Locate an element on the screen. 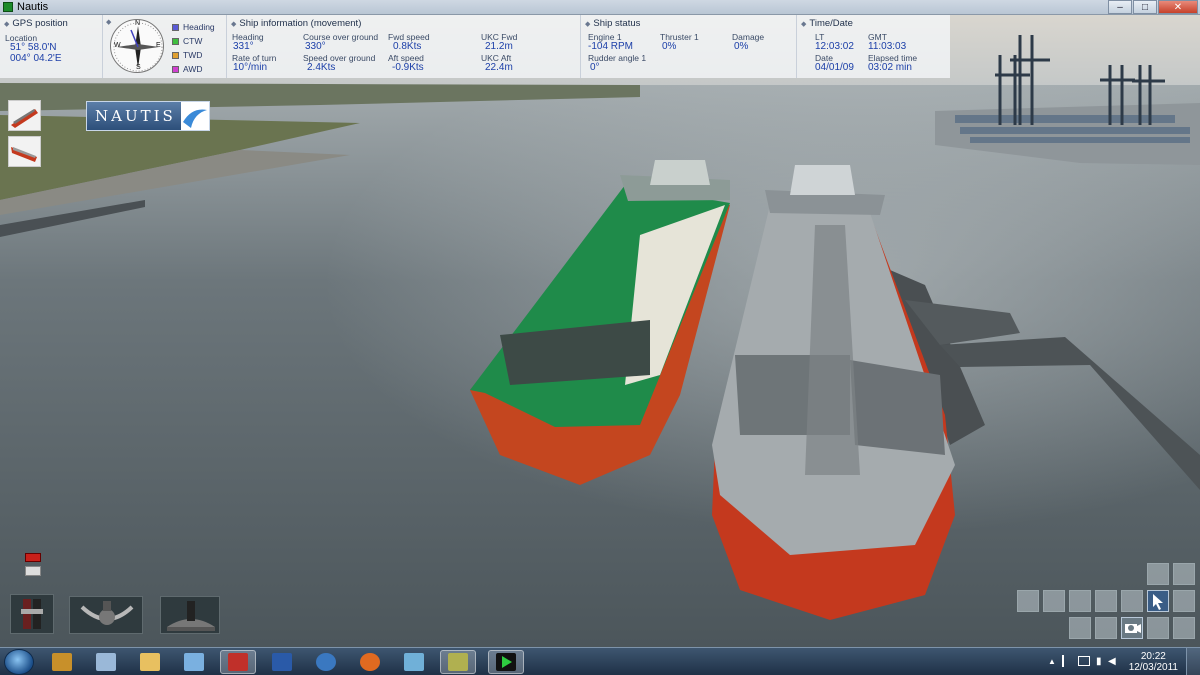  lt-value: 12:03:02 is located at coordinates (834, 46).